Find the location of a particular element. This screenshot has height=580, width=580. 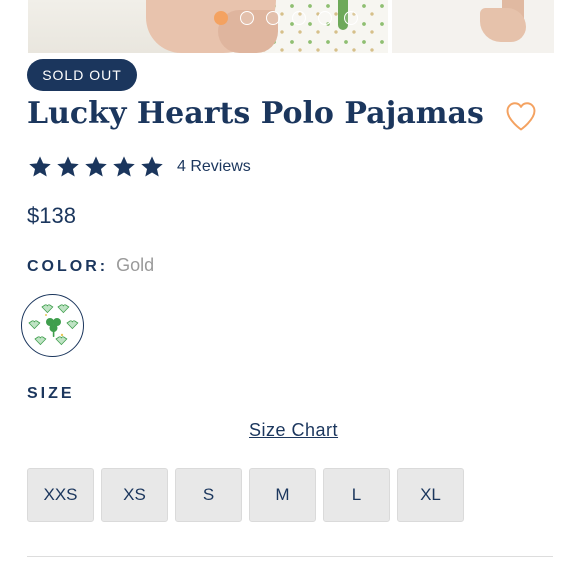

size-label: SIZE is located at coordinates (51, 393).